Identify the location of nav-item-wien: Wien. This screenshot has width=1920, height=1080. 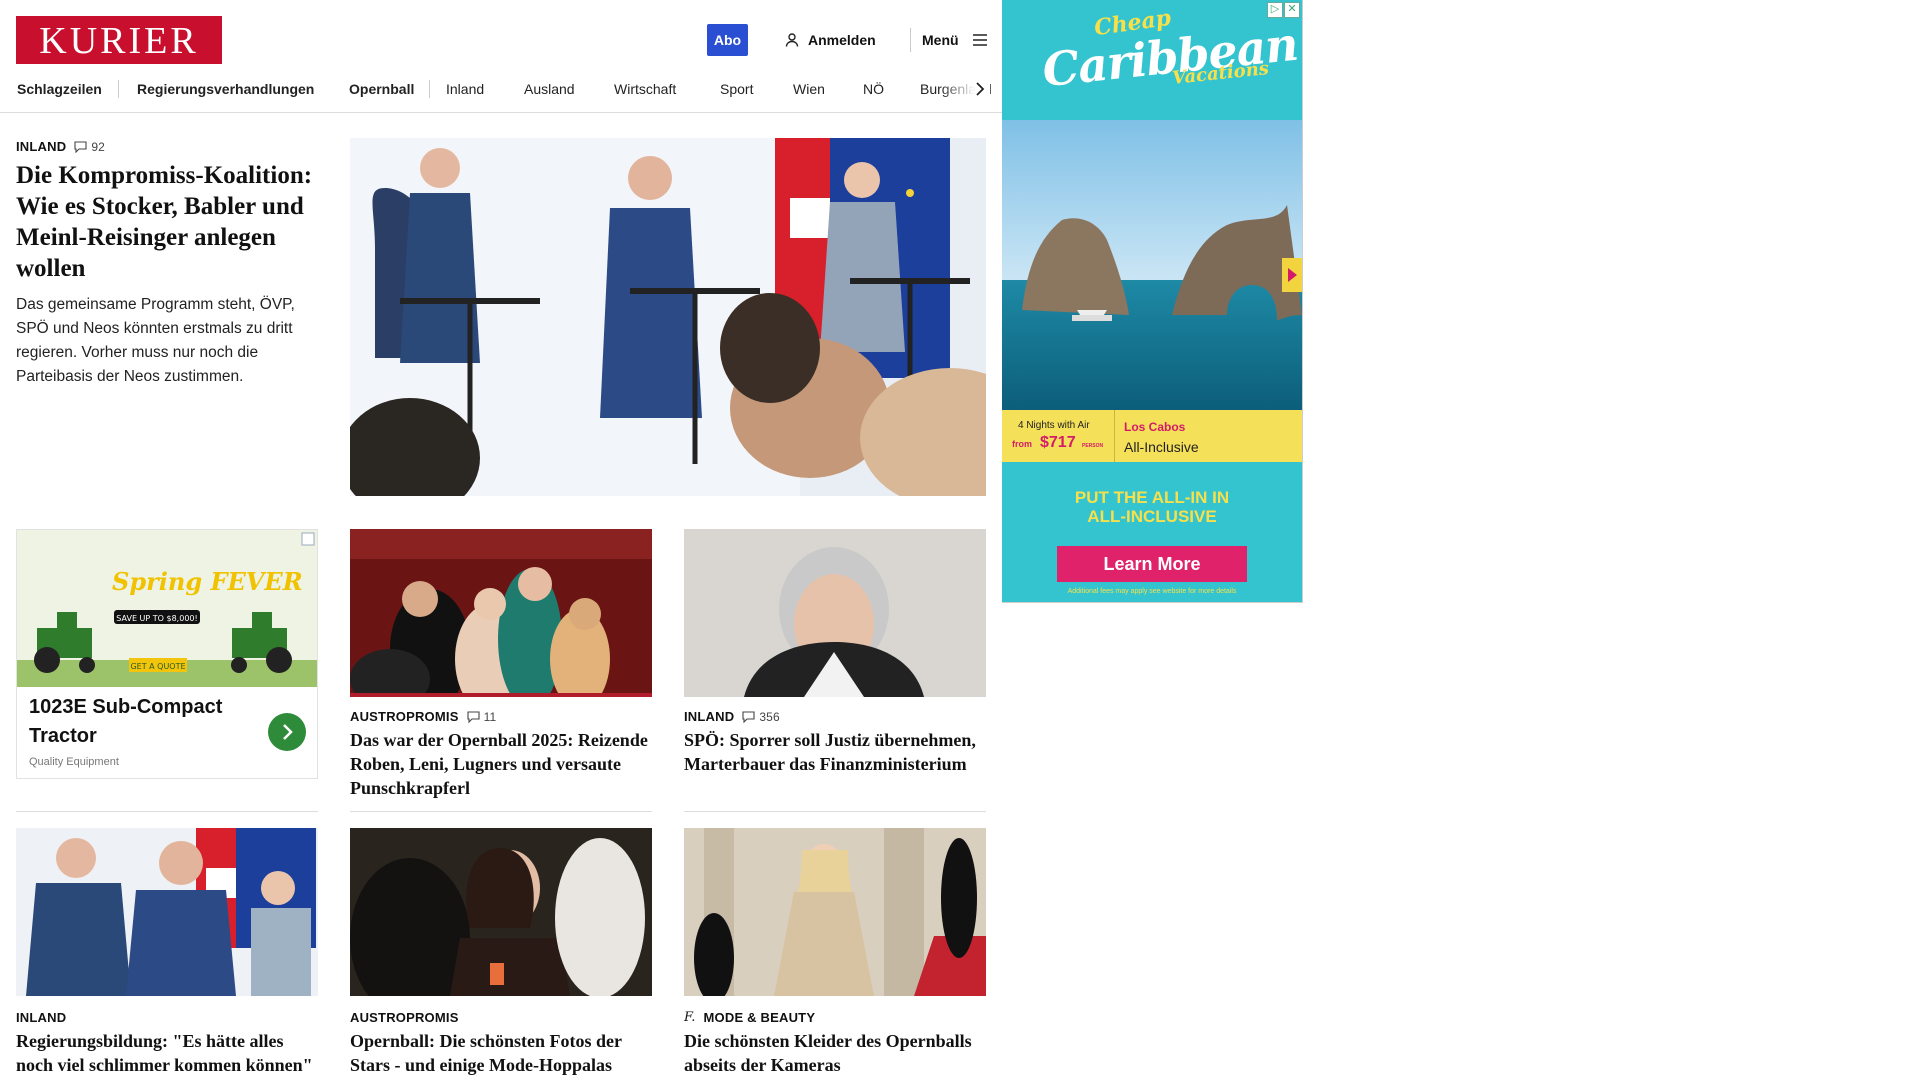
(809, 92).